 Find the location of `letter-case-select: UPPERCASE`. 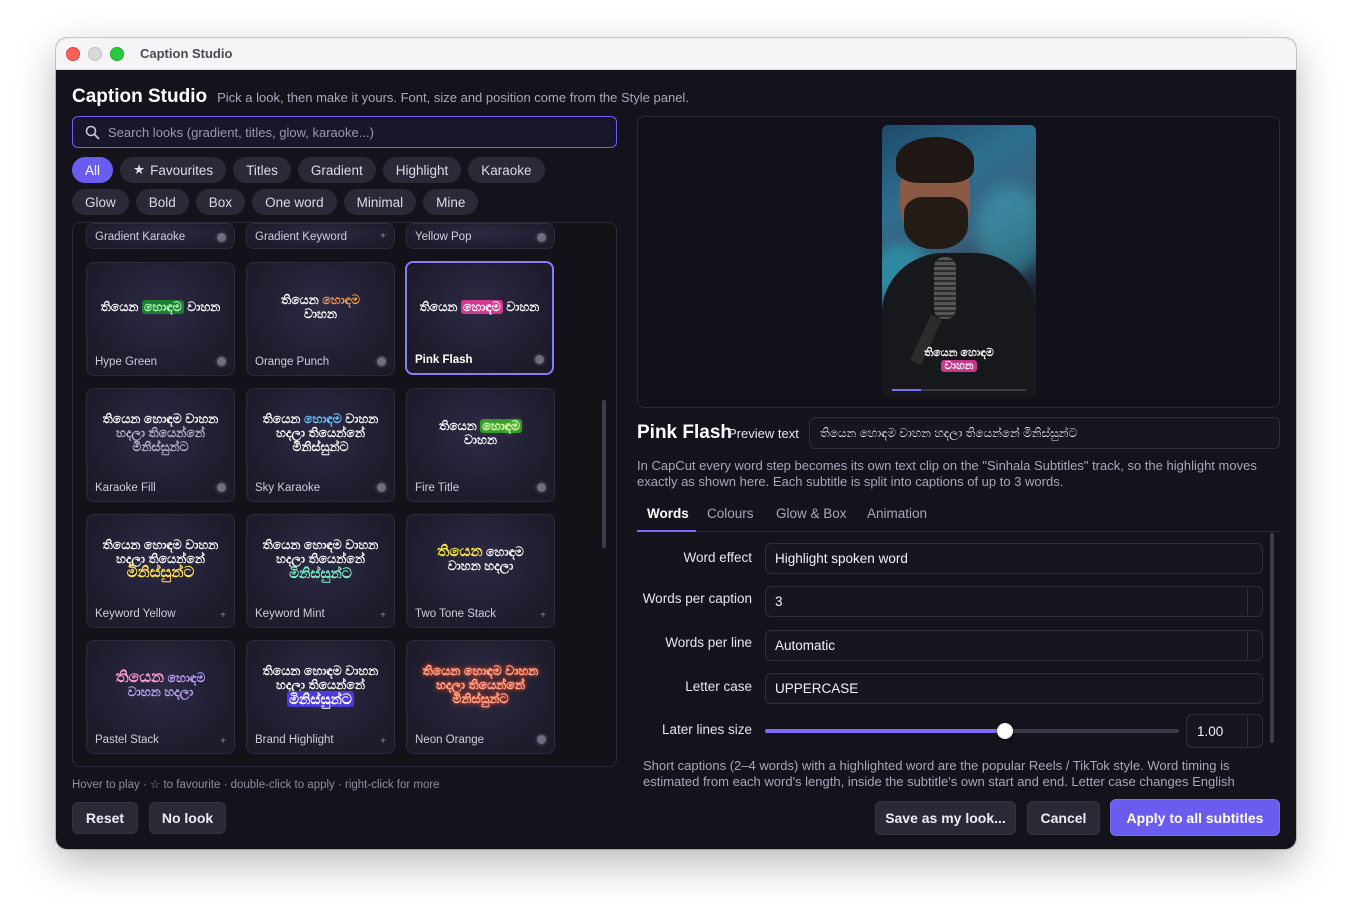

letter-case-select: UPPERCASE is located at coordinates (1014, 688).